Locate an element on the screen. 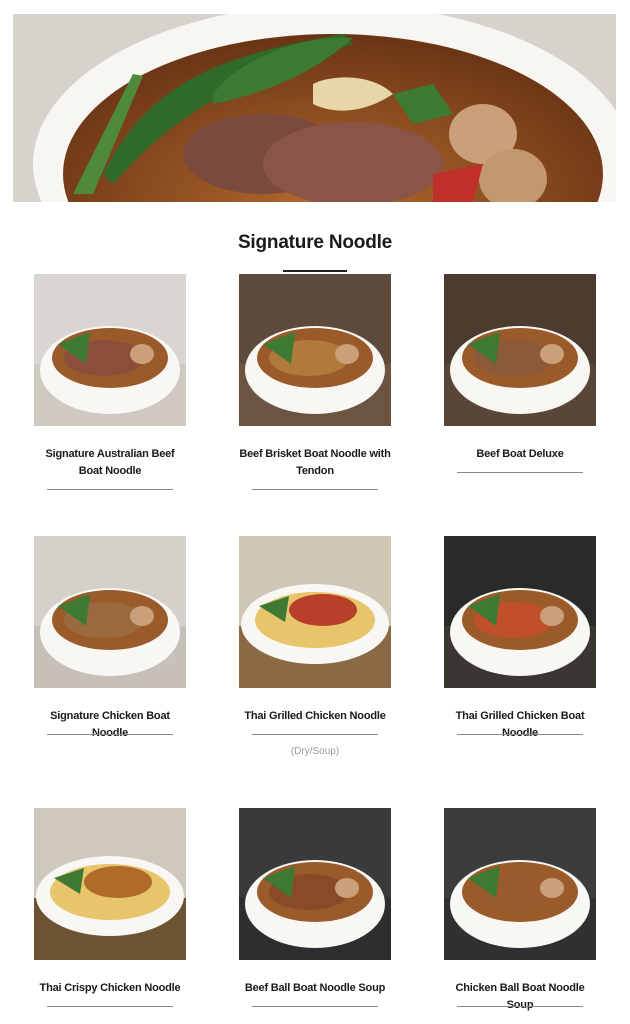 This screenshot has height=1024, width=630. menu-item-name: Thai Grilled Chicken Noodle is located at coordinates (315, 716).